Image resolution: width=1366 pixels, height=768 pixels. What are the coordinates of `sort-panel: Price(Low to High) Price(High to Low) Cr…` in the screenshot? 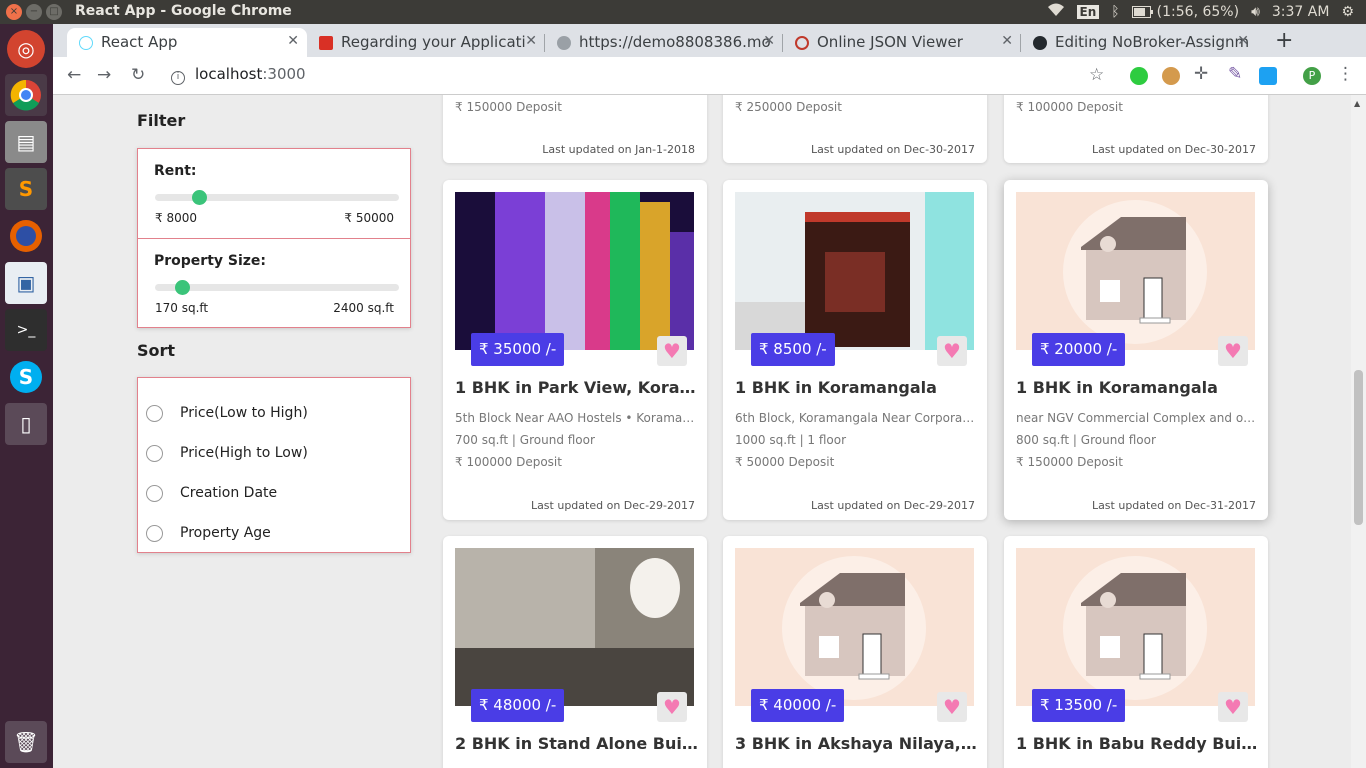 It's located at (274, 465).